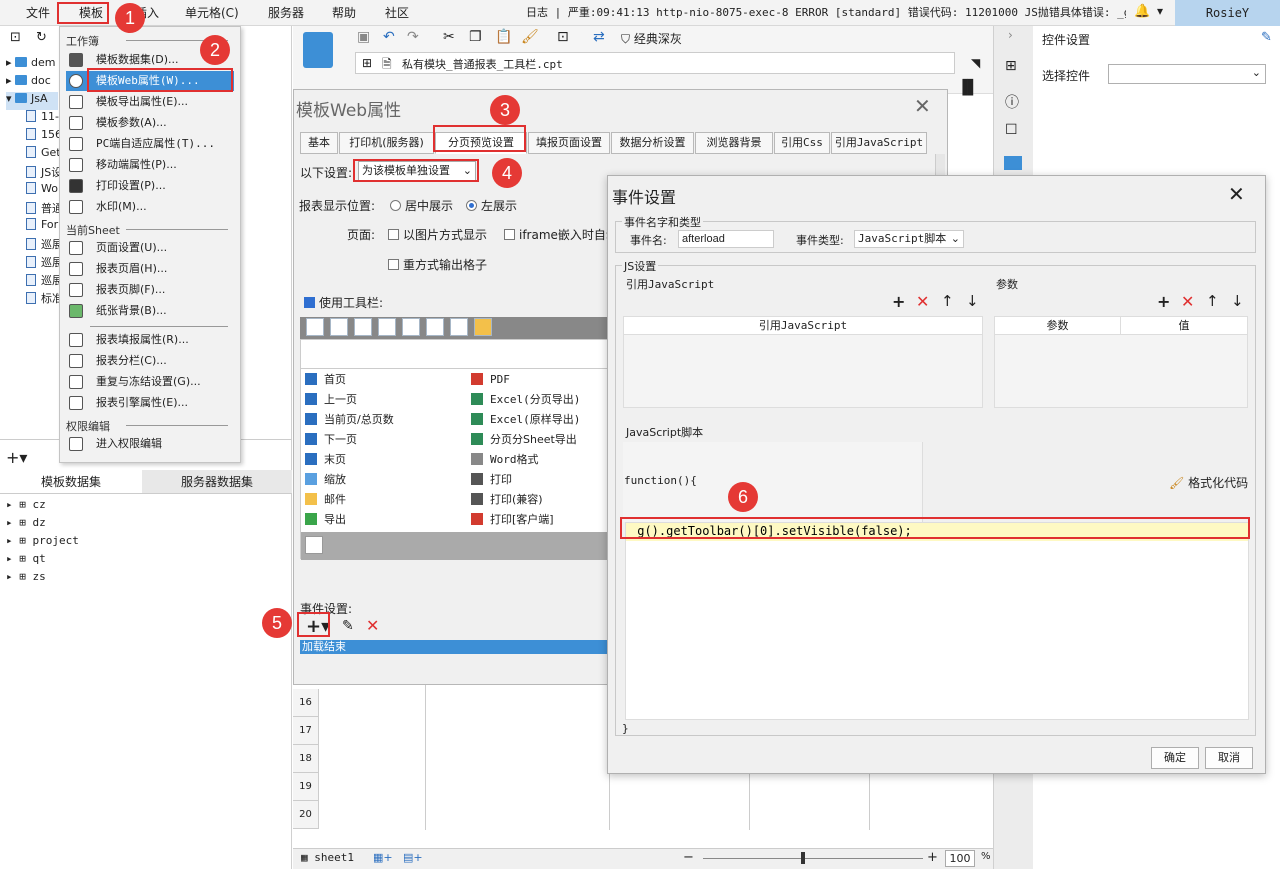 The width and height of the screenshot is (1280, 869). Describe the element at coordinates (1187, 74) in the screenshot. I see `select-widget-dropdown: ⌄` at that location.